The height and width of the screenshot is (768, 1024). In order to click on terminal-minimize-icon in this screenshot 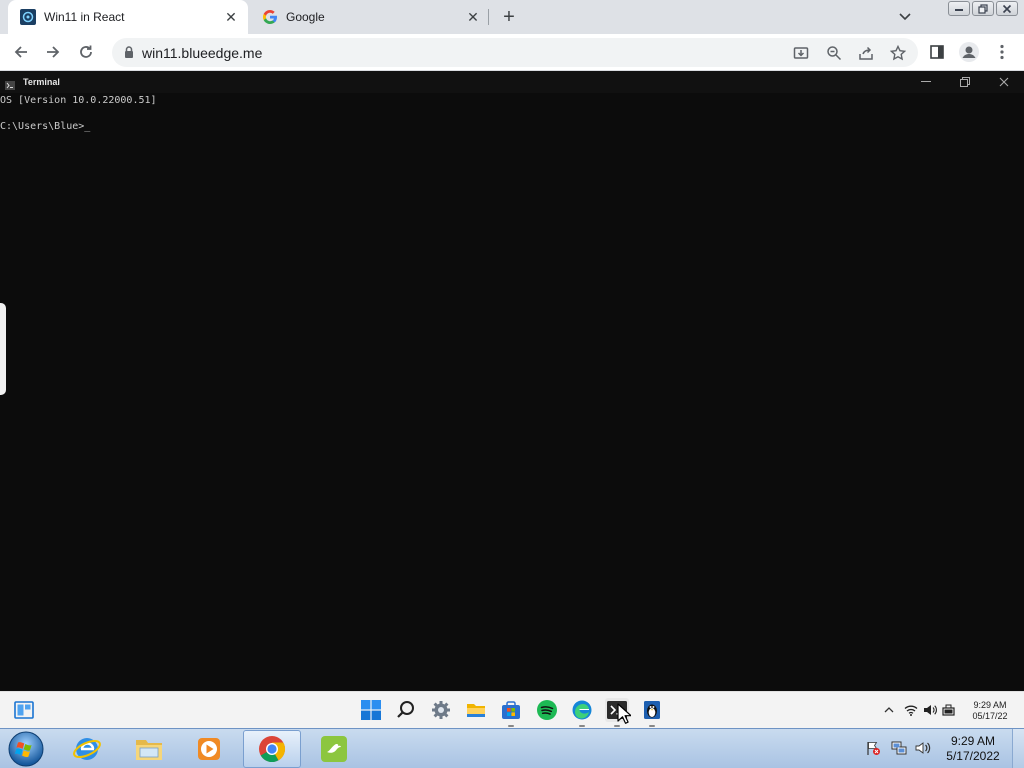, I will do `click(926, 82)`.